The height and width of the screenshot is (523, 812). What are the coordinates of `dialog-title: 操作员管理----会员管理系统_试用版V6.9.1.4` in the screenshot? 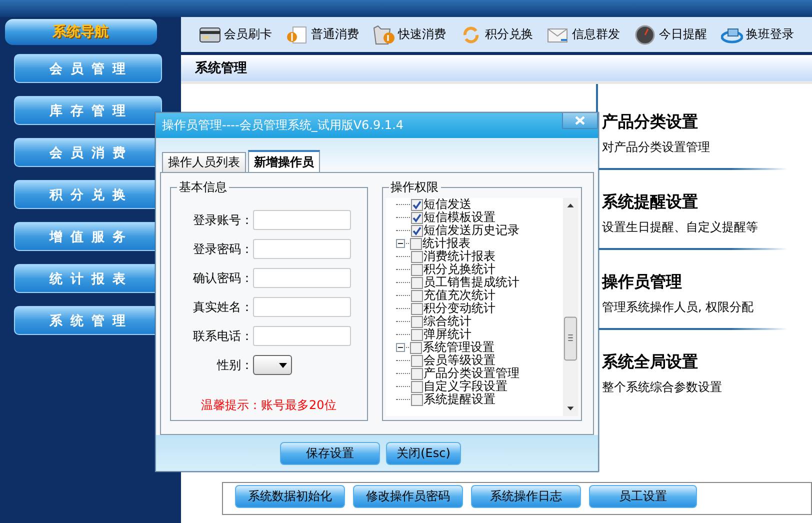 It's located at (283, 125).